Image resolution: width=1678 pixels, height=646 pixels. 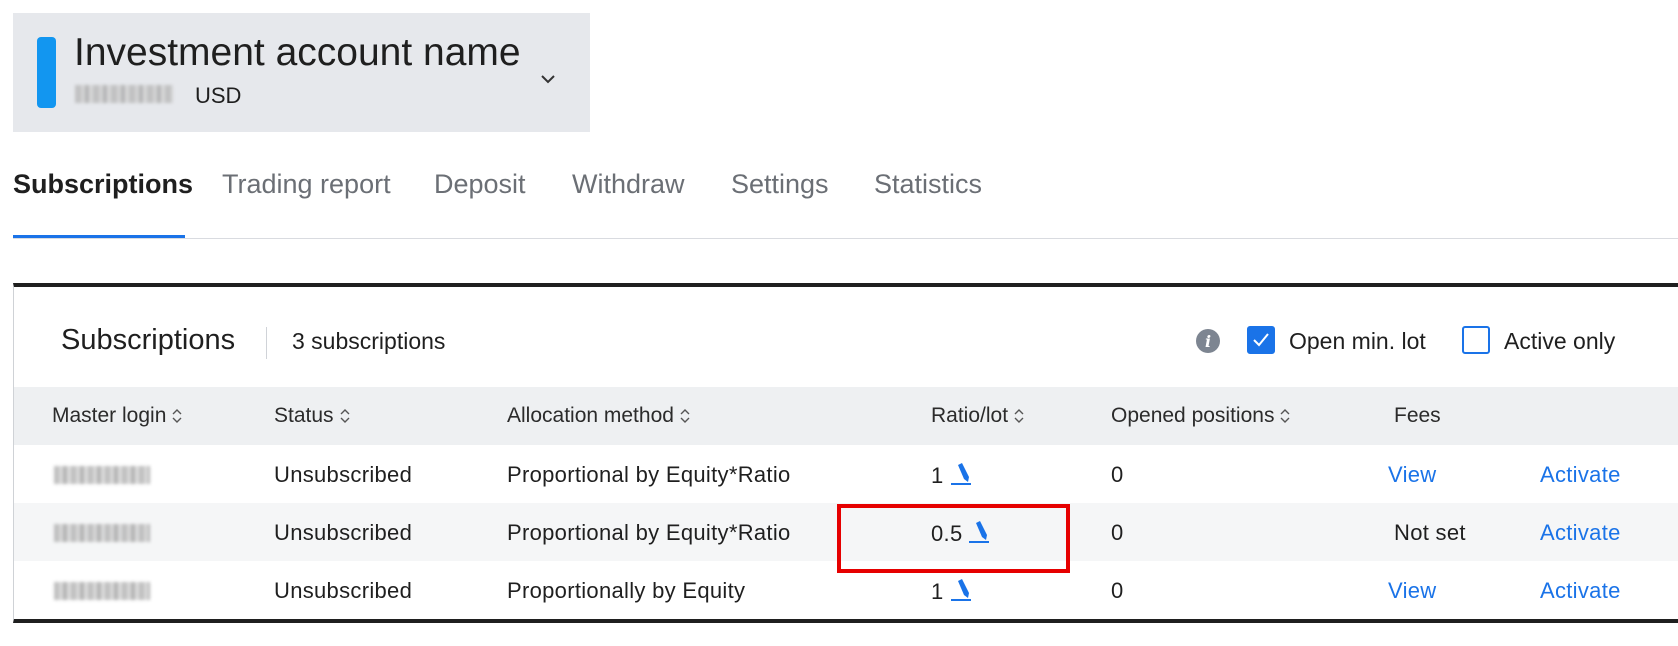 What do you see at coordinates (306, 184) in the screenshot?
I see `tab-trading-report: Trading report` at bounding box center [306, 184].